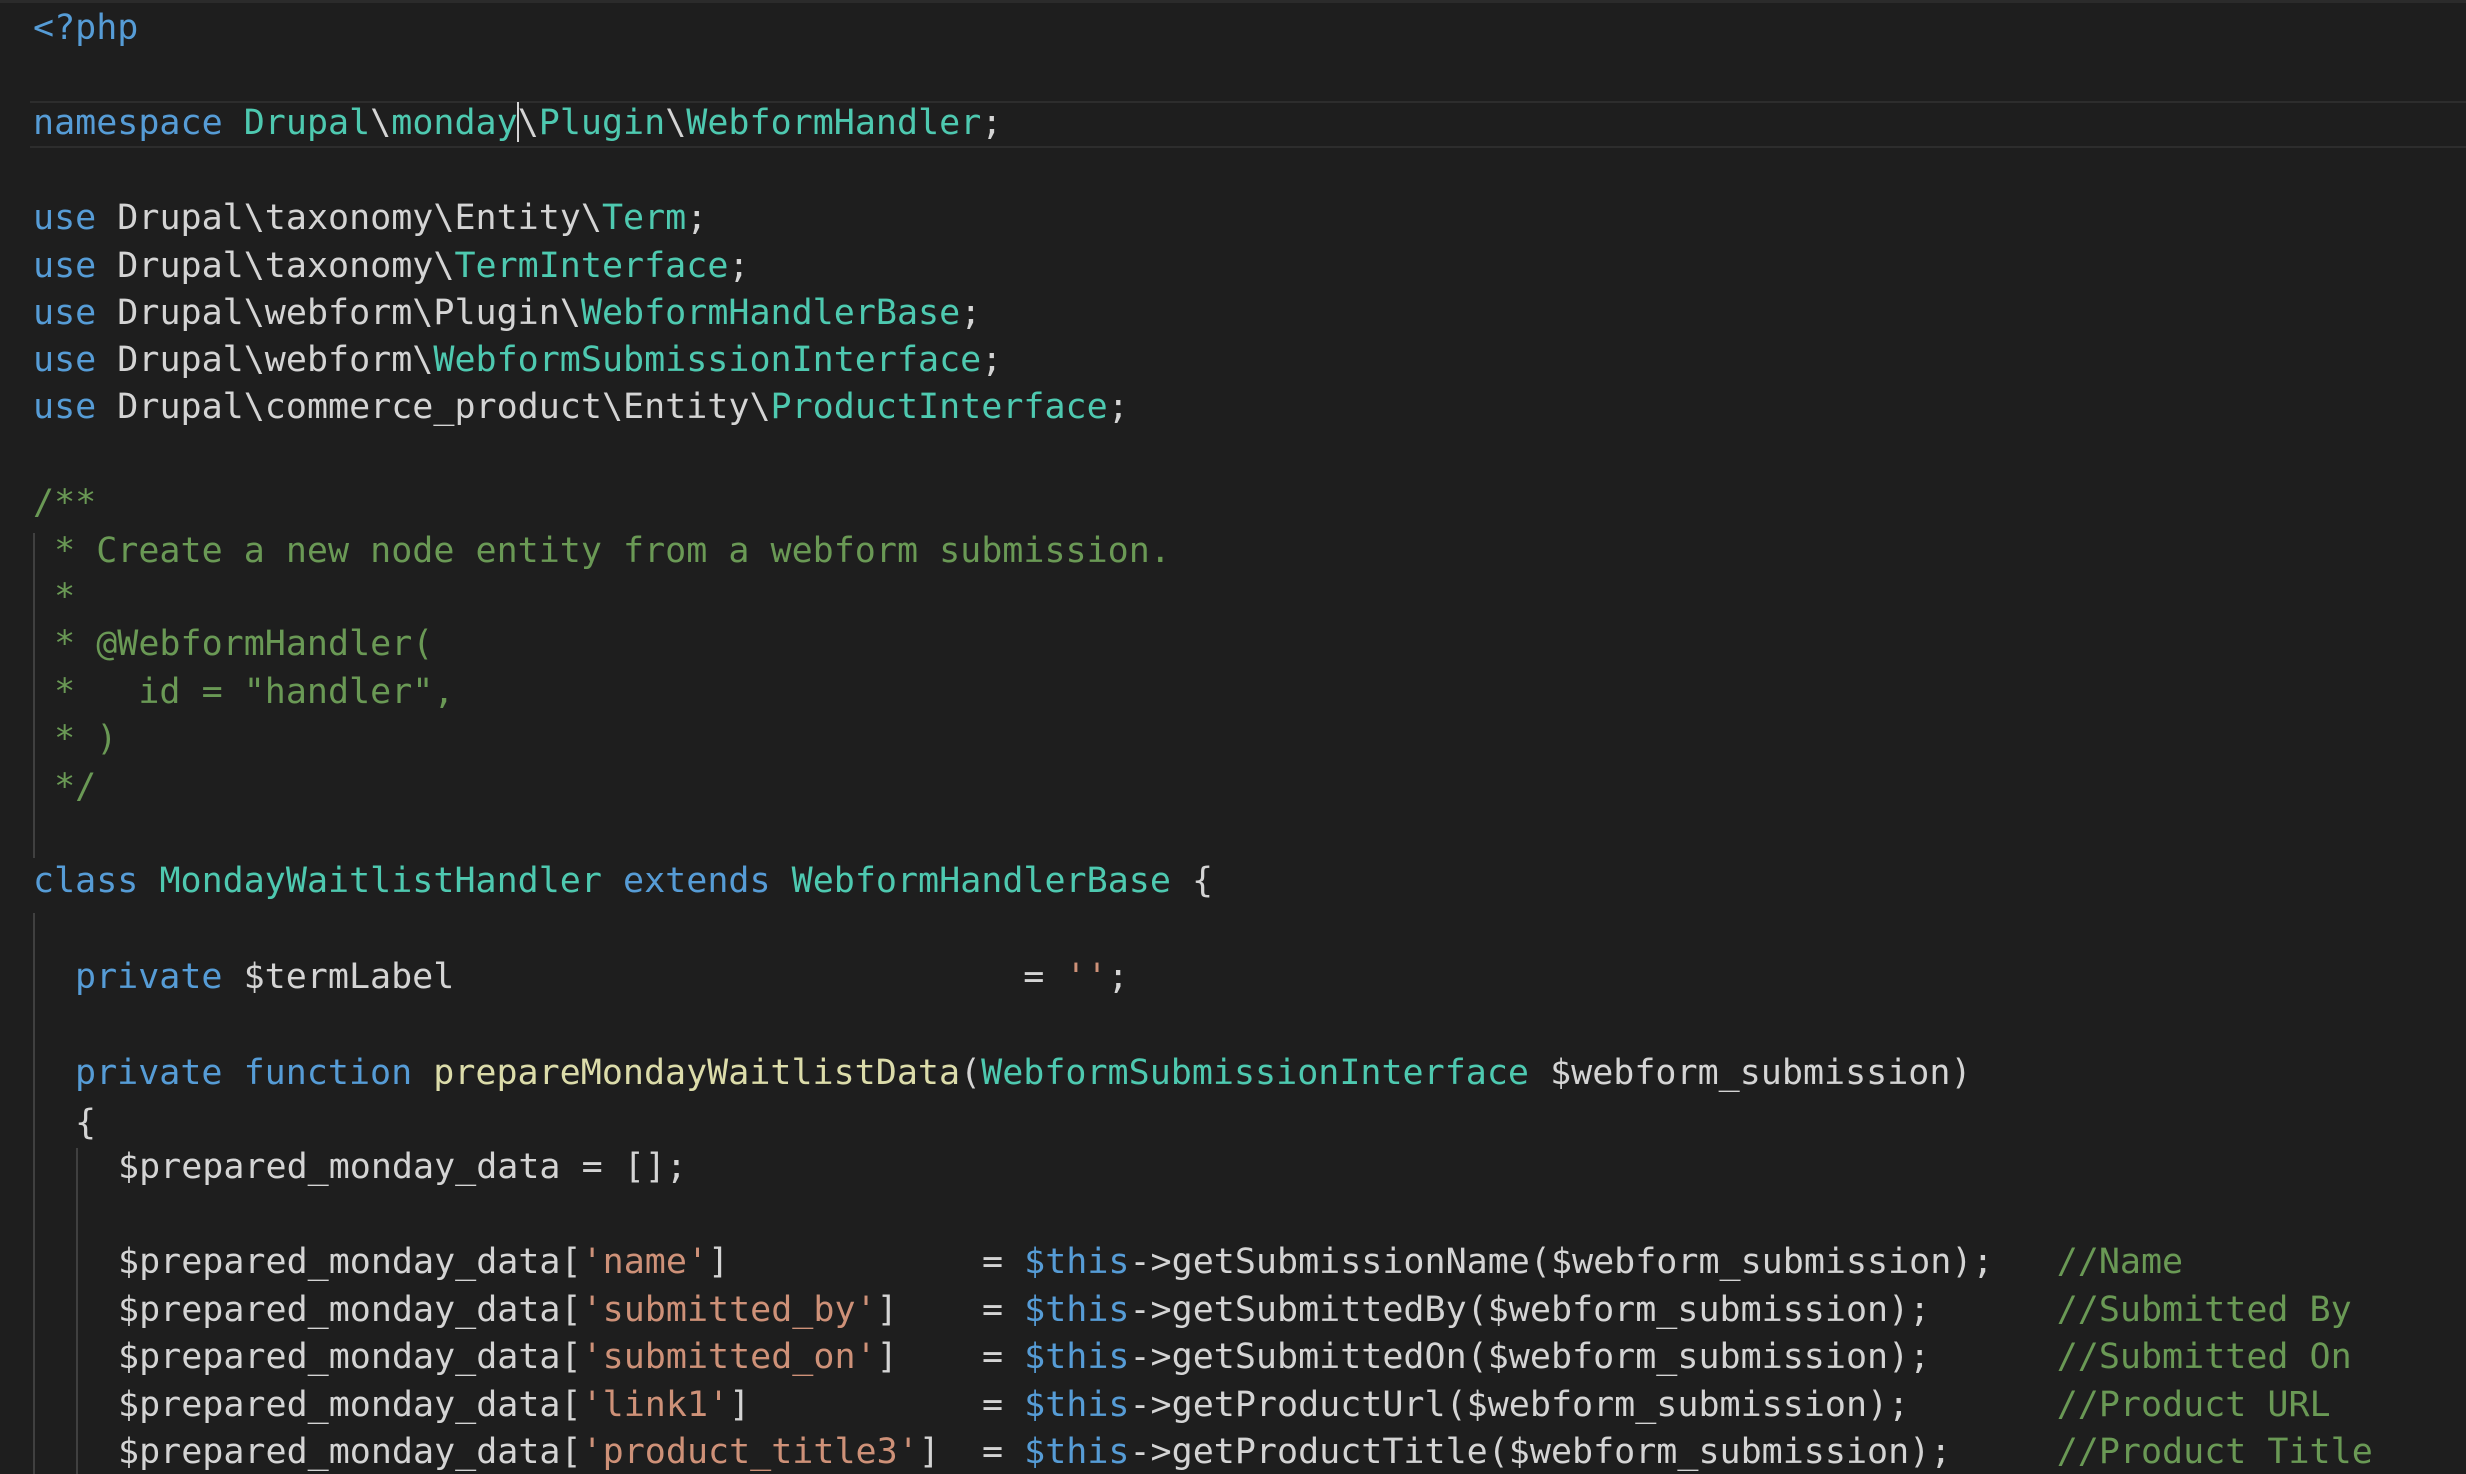  What do you see at coordinates (750, 1452) in the screenshot?
I see `array-key: 'product_title3'` at bounding box center [750, 1452].